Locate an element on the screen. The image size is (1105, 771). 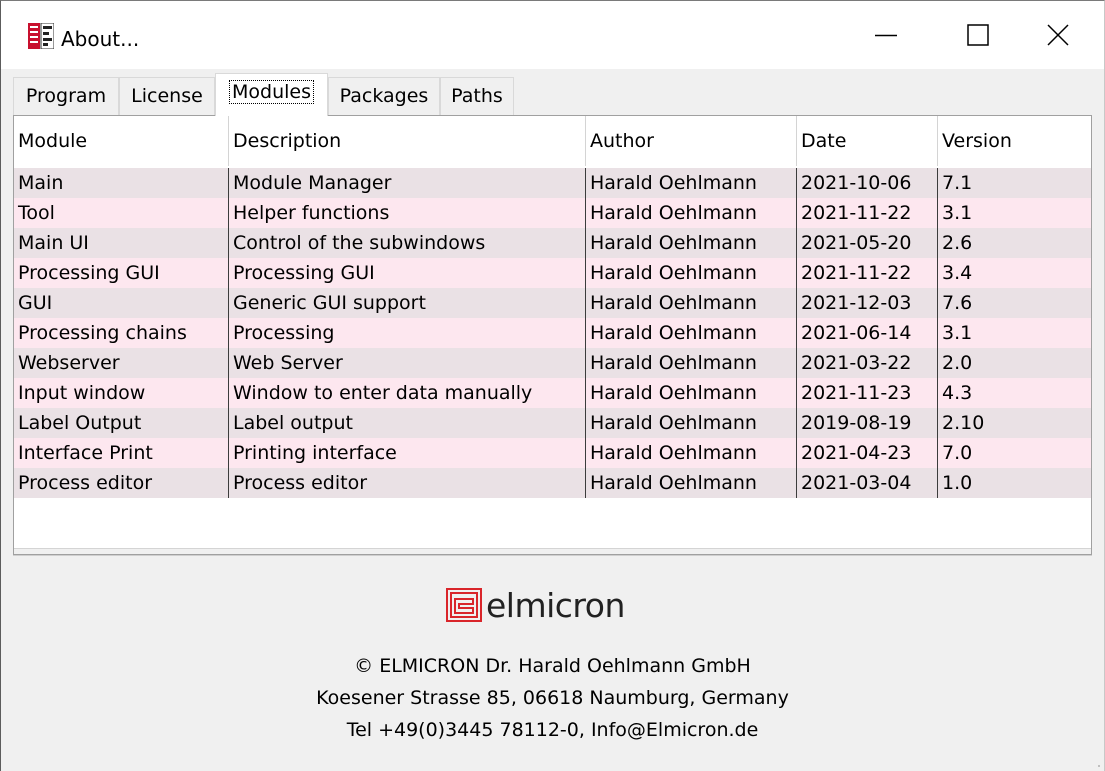
tab-paths: Paths is located at coordinates (477, 96).